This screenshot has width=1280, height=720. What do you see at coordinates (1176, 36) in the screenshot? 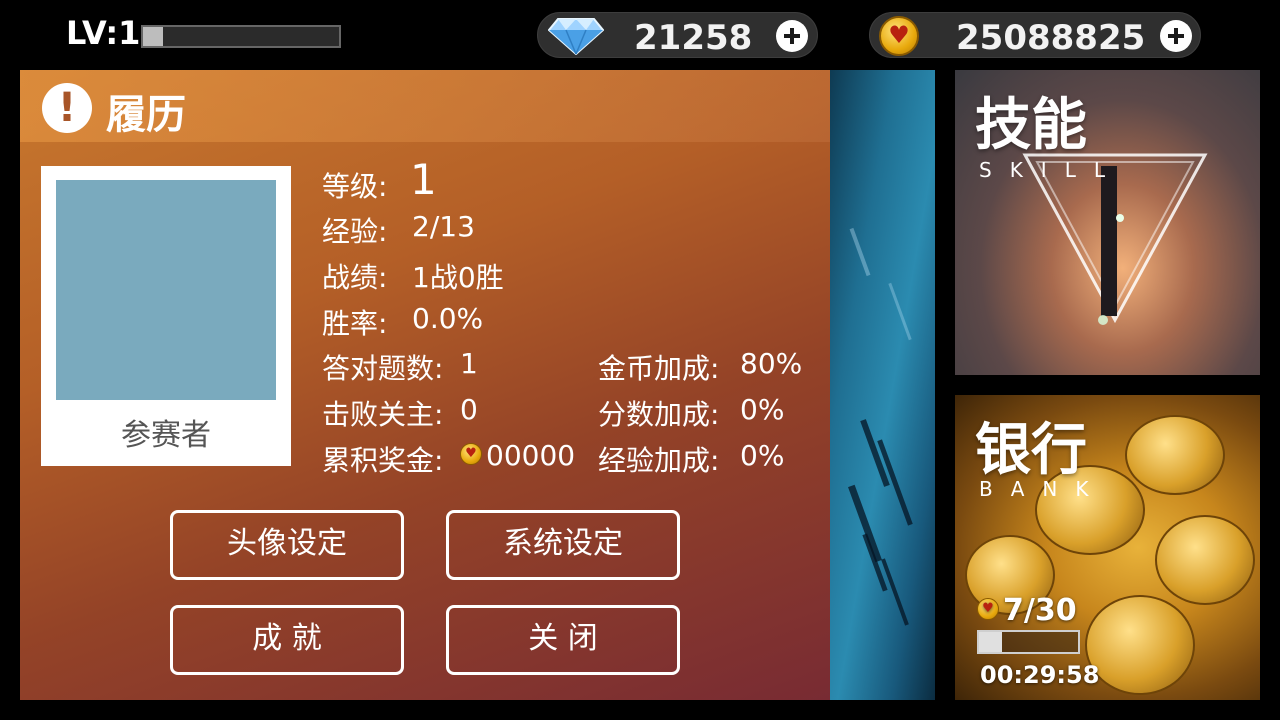
I see `add-coins-button` at bounding box center [1176, 36].